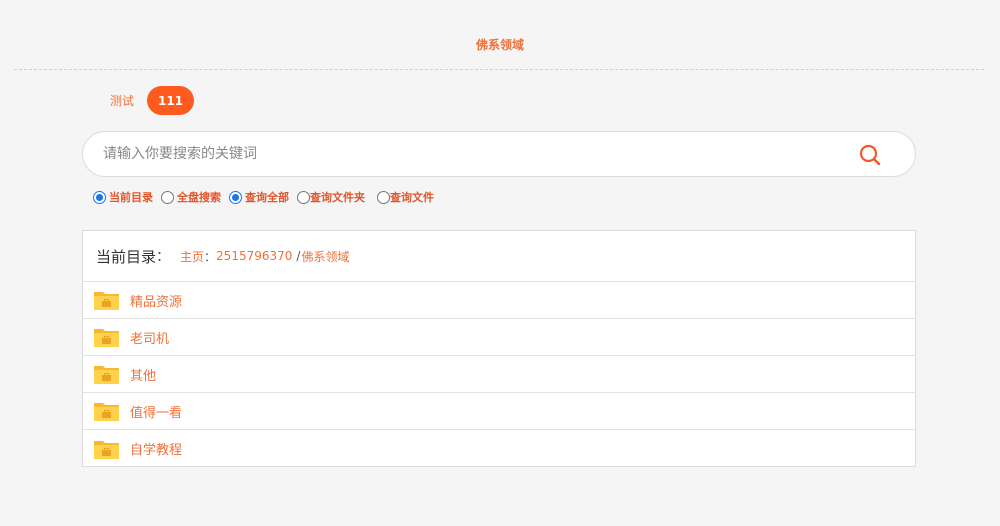 This screenshot has width=1000, height=526. Describe the element at coordinates (156, 411) in the screenshot. I see `folder-name: 值得一看` at that location.